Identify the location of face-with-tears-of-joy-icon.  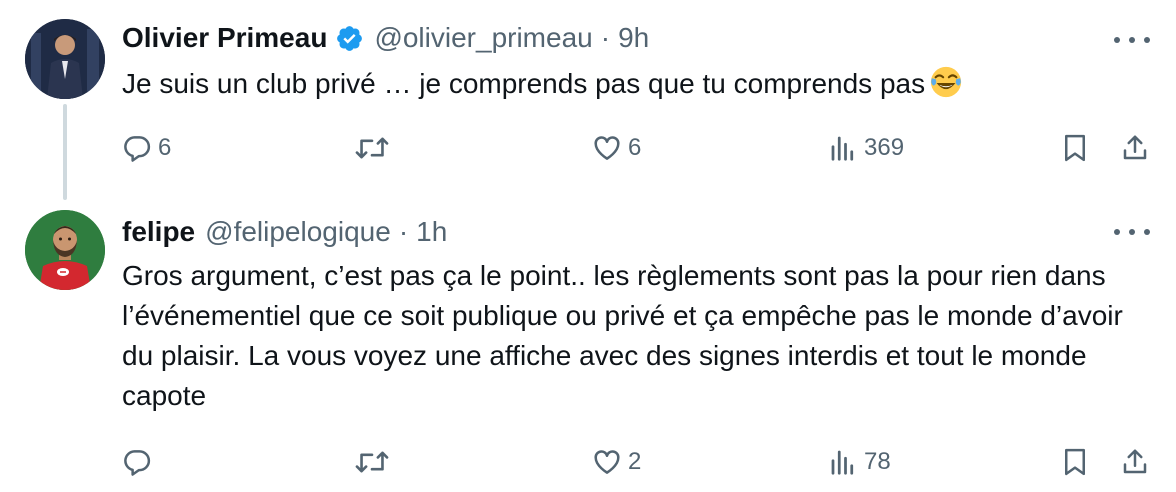
(946, 82).